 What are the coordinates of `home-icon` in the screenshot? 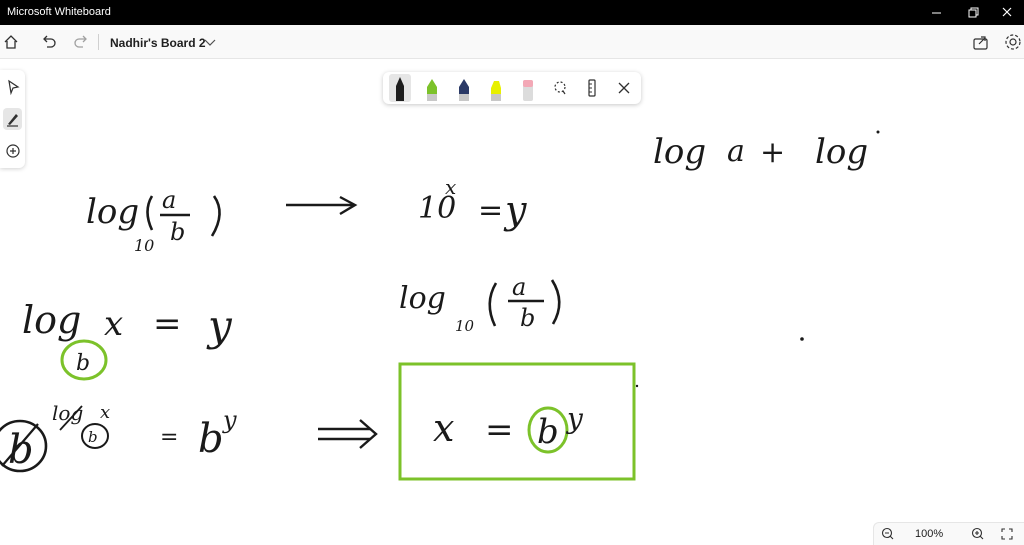 It's located at (11, 42).